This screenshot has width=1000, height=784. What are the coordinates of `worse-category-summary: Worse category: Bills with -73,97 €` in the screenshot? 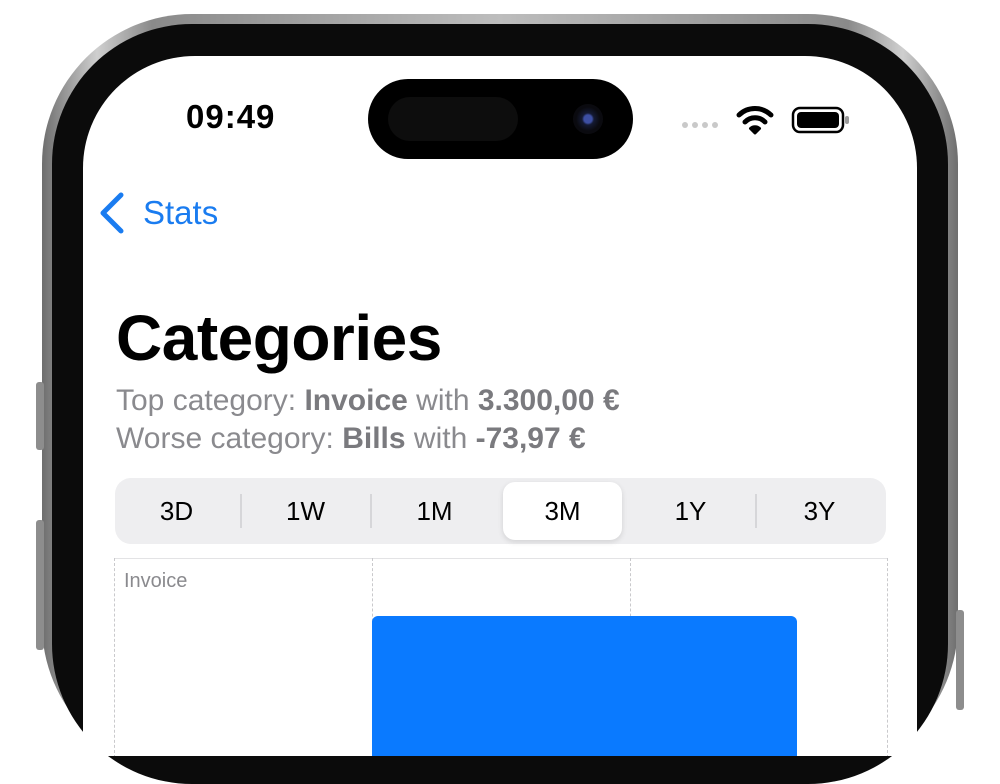 It's located at (351, 439).